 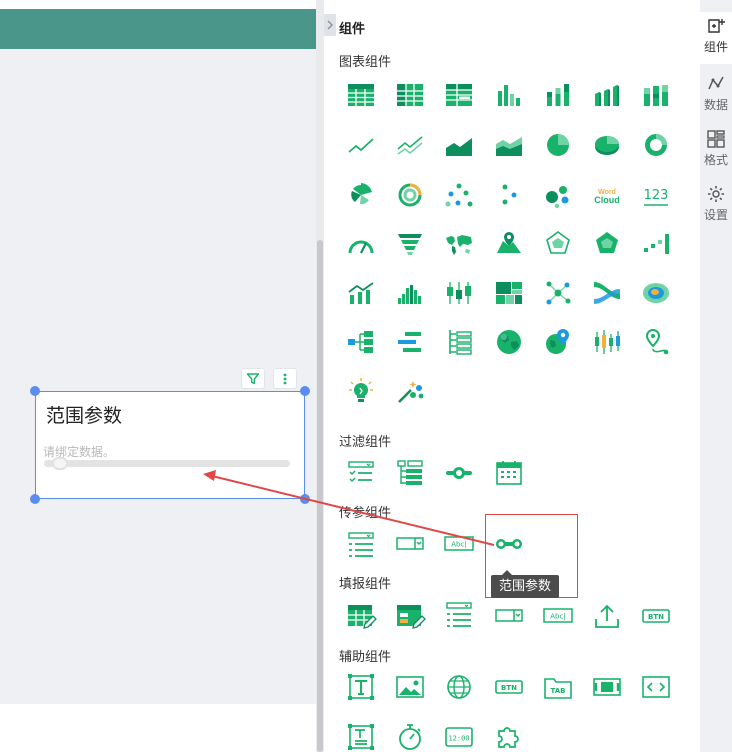 I want to click on aux-carousel-button, so click(x=607, y=687).